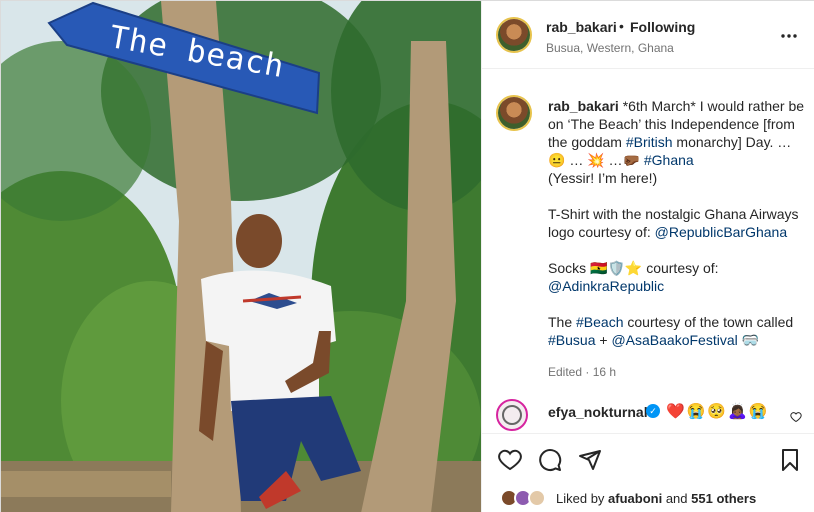 Image resolution: width=814 pixels, height=512 pixels. I want to click on like-heart-icon, so click(510, 460).